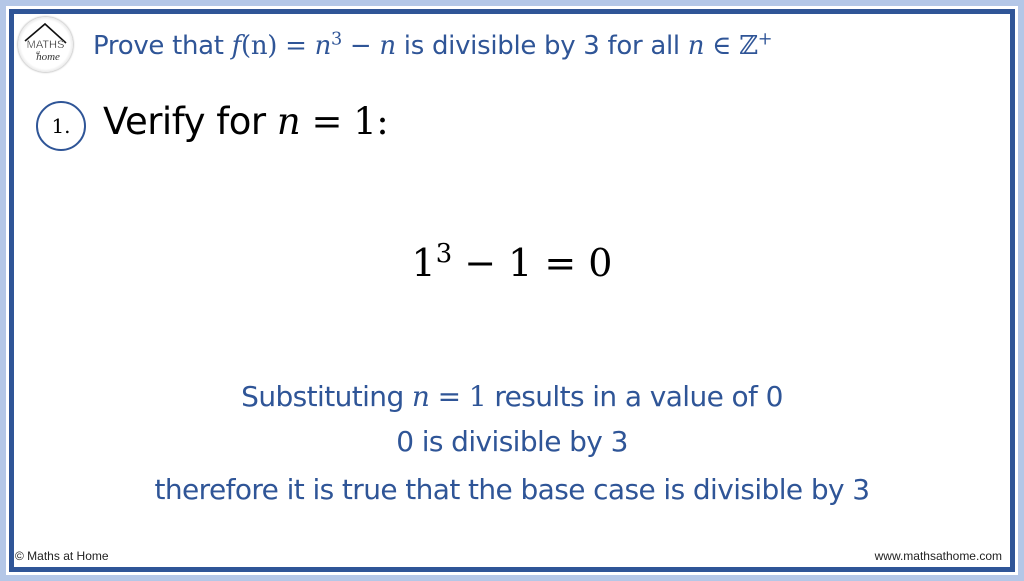 This screenshot has width=1024, height=581. Describe the element at coordinates (336, 39) in the screenshot. I see `title-exp: 3` at that location.